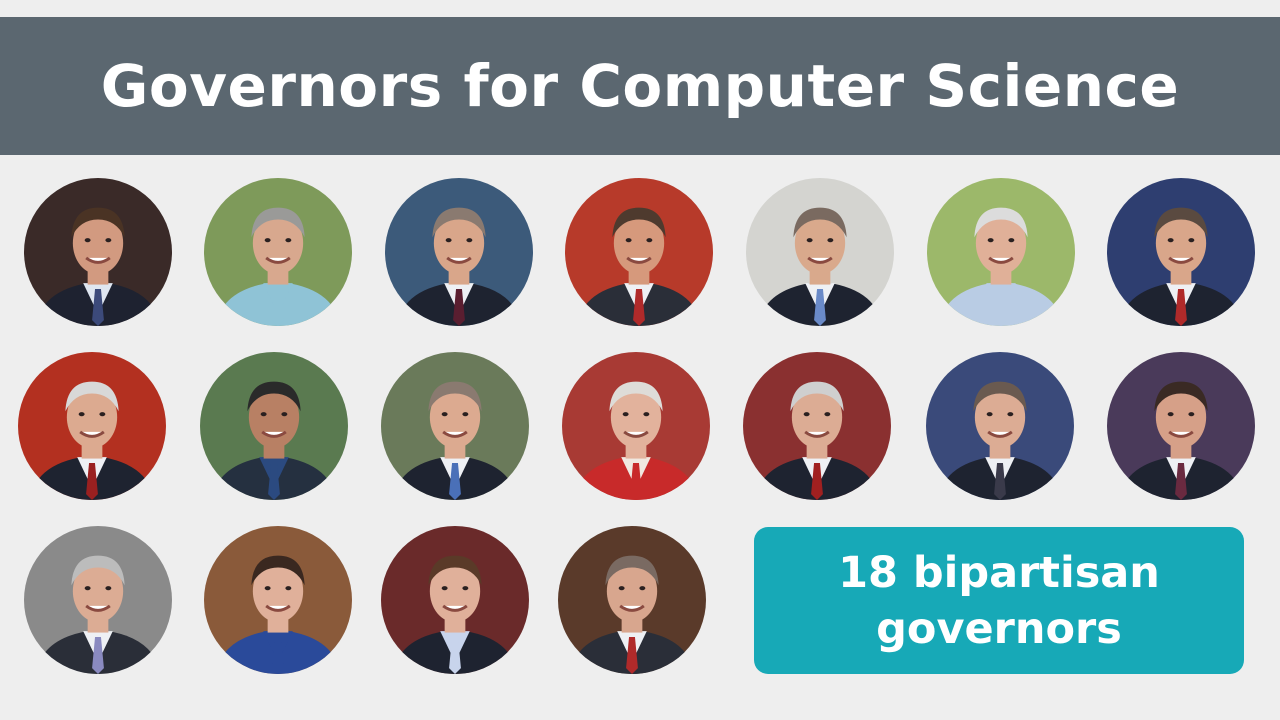 This screenshot has height=720, width=1280. I want to click on badge-line-2: governors, so click(999, 628).